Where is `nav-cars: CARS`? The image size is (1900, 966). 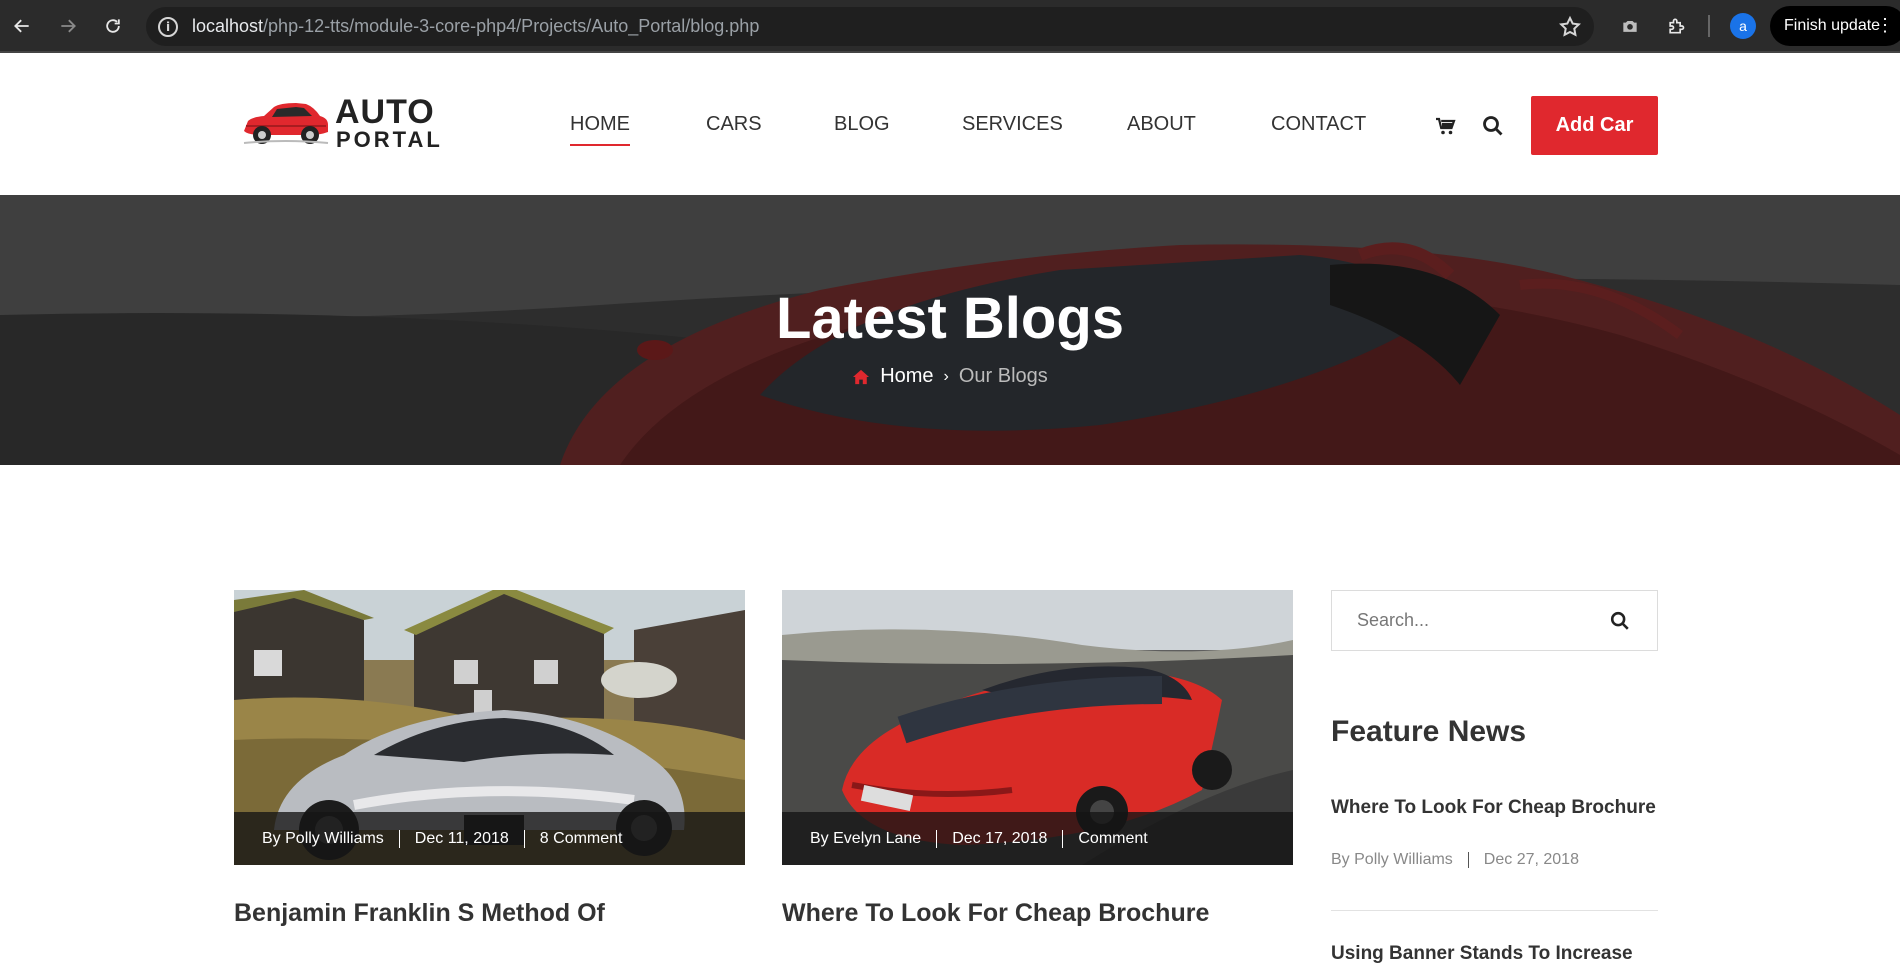
nav-cars: CARS is located at coordinates (734, 124).